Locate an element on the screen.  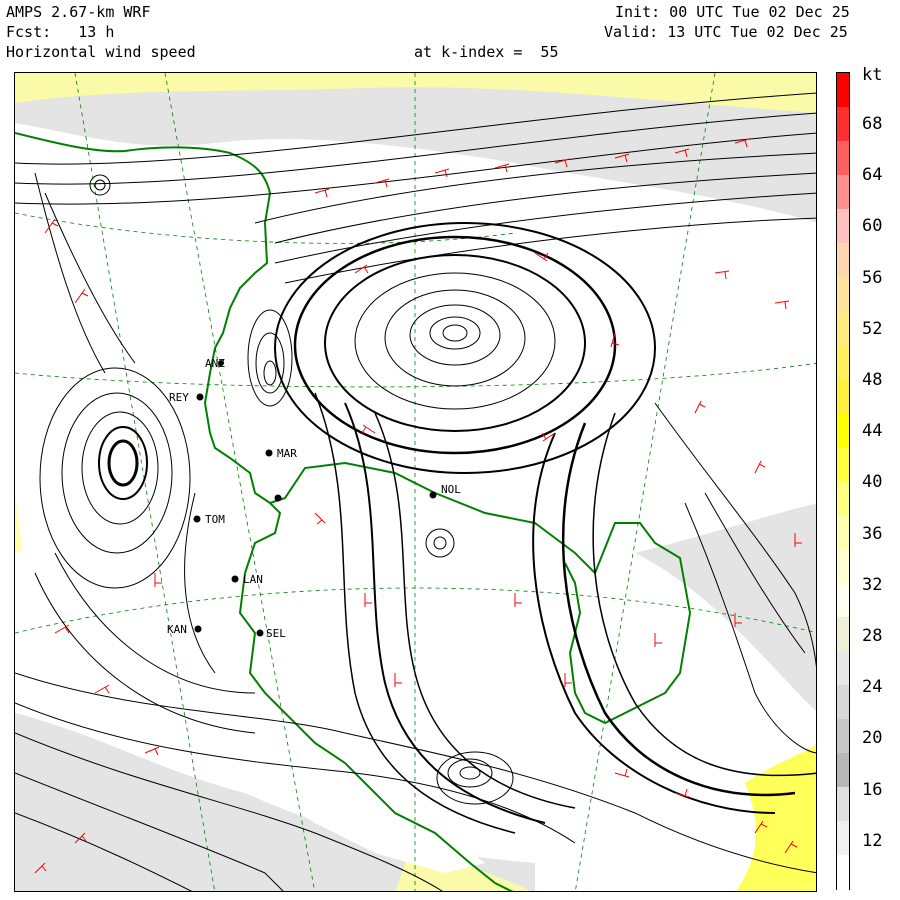
colorbar-tick-label: 36 is located at coordinates (872, 533).